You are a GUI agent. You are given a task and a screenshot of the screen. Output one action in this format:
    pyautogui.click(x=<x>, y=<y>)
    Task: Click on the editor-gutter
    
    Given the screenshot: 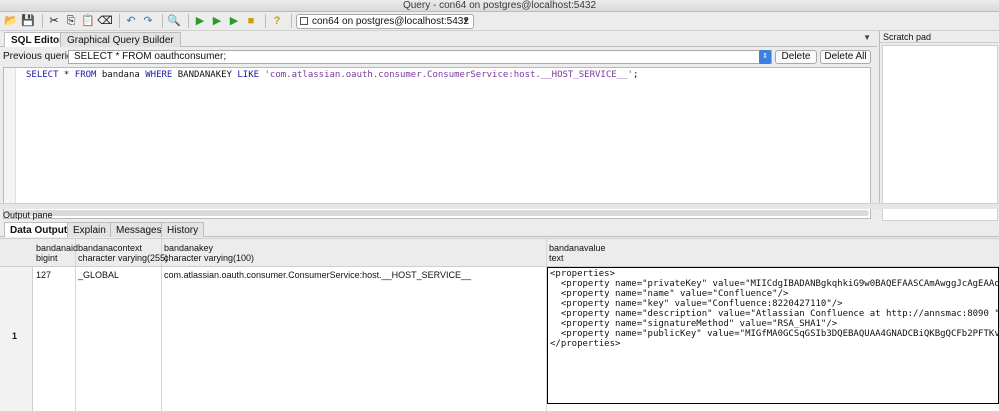 What is the action you would take?
    pyautogui.click(x=10, y=143)
    